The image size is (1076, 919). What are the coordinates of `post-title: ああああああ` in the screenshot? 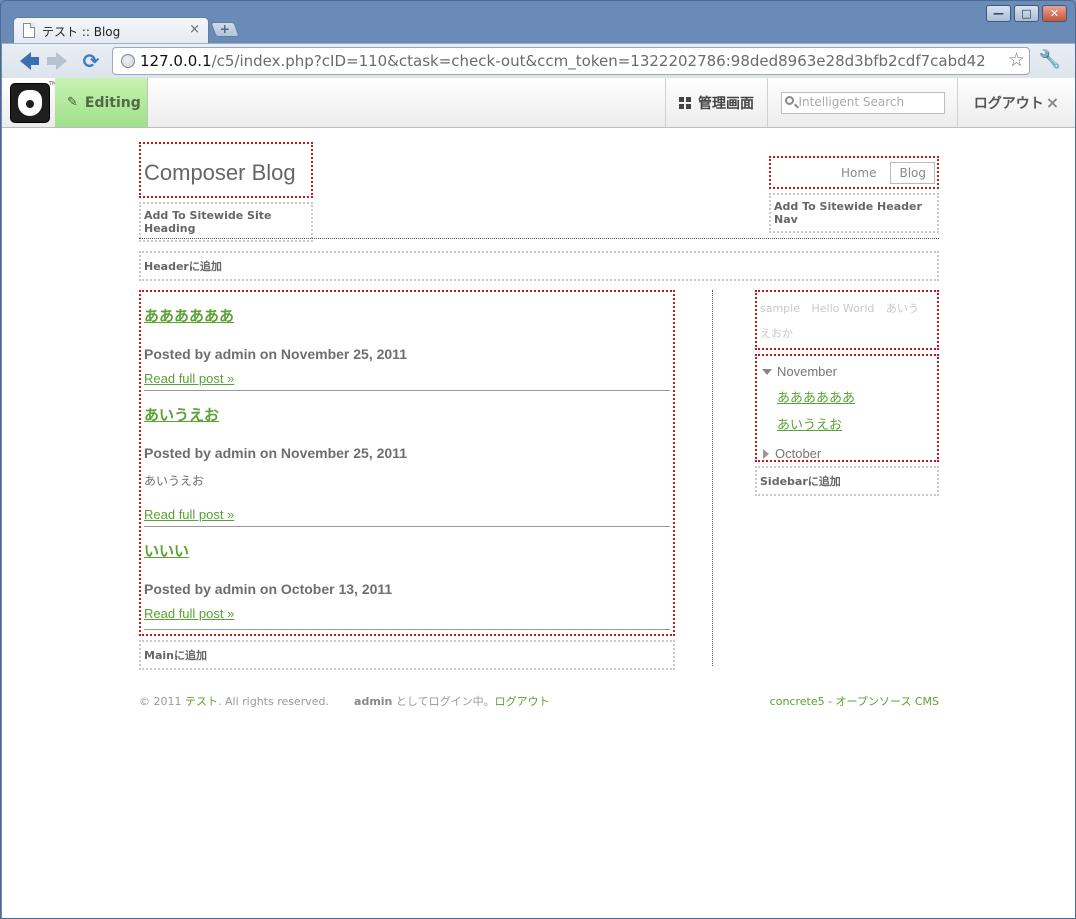 It's located at (407, 315).